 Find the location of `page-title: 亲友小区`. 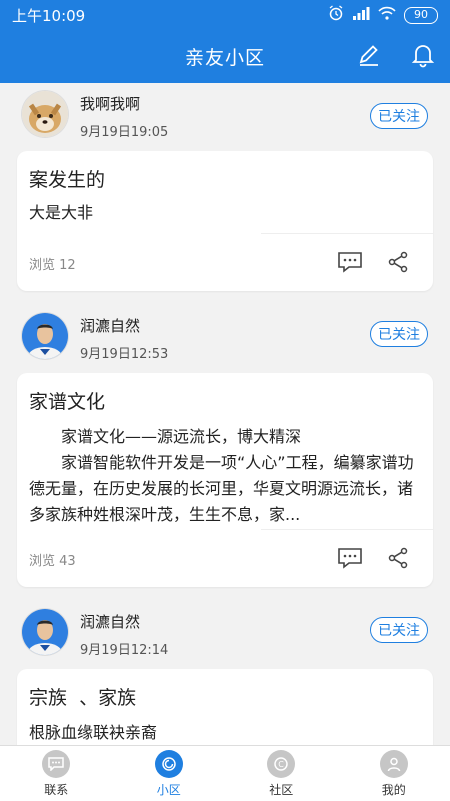

page-title: 亲友小区 is located at coordinates (225, 56).